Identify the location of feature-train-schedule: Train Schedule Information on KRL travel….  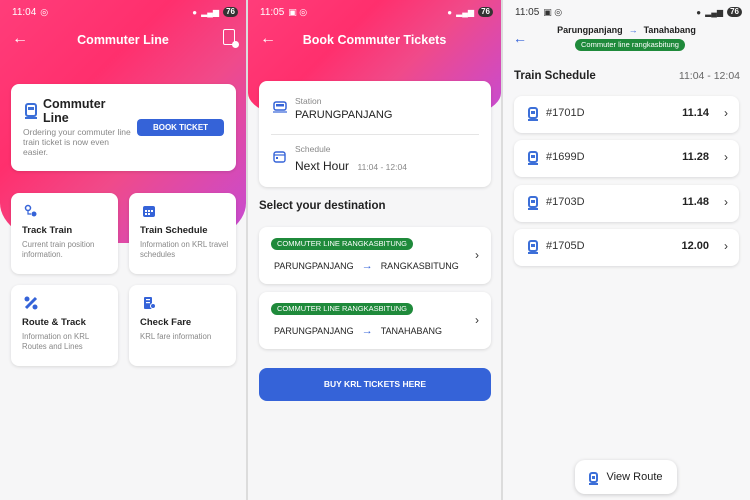
(182, 233).